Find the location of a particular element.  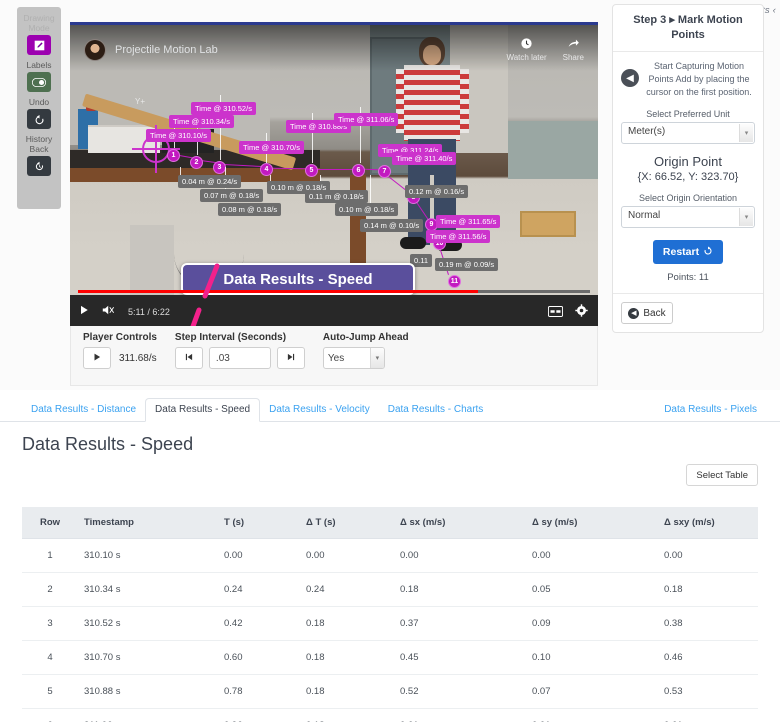

motion-point-4: 4 is located at coordinates (266, 169).